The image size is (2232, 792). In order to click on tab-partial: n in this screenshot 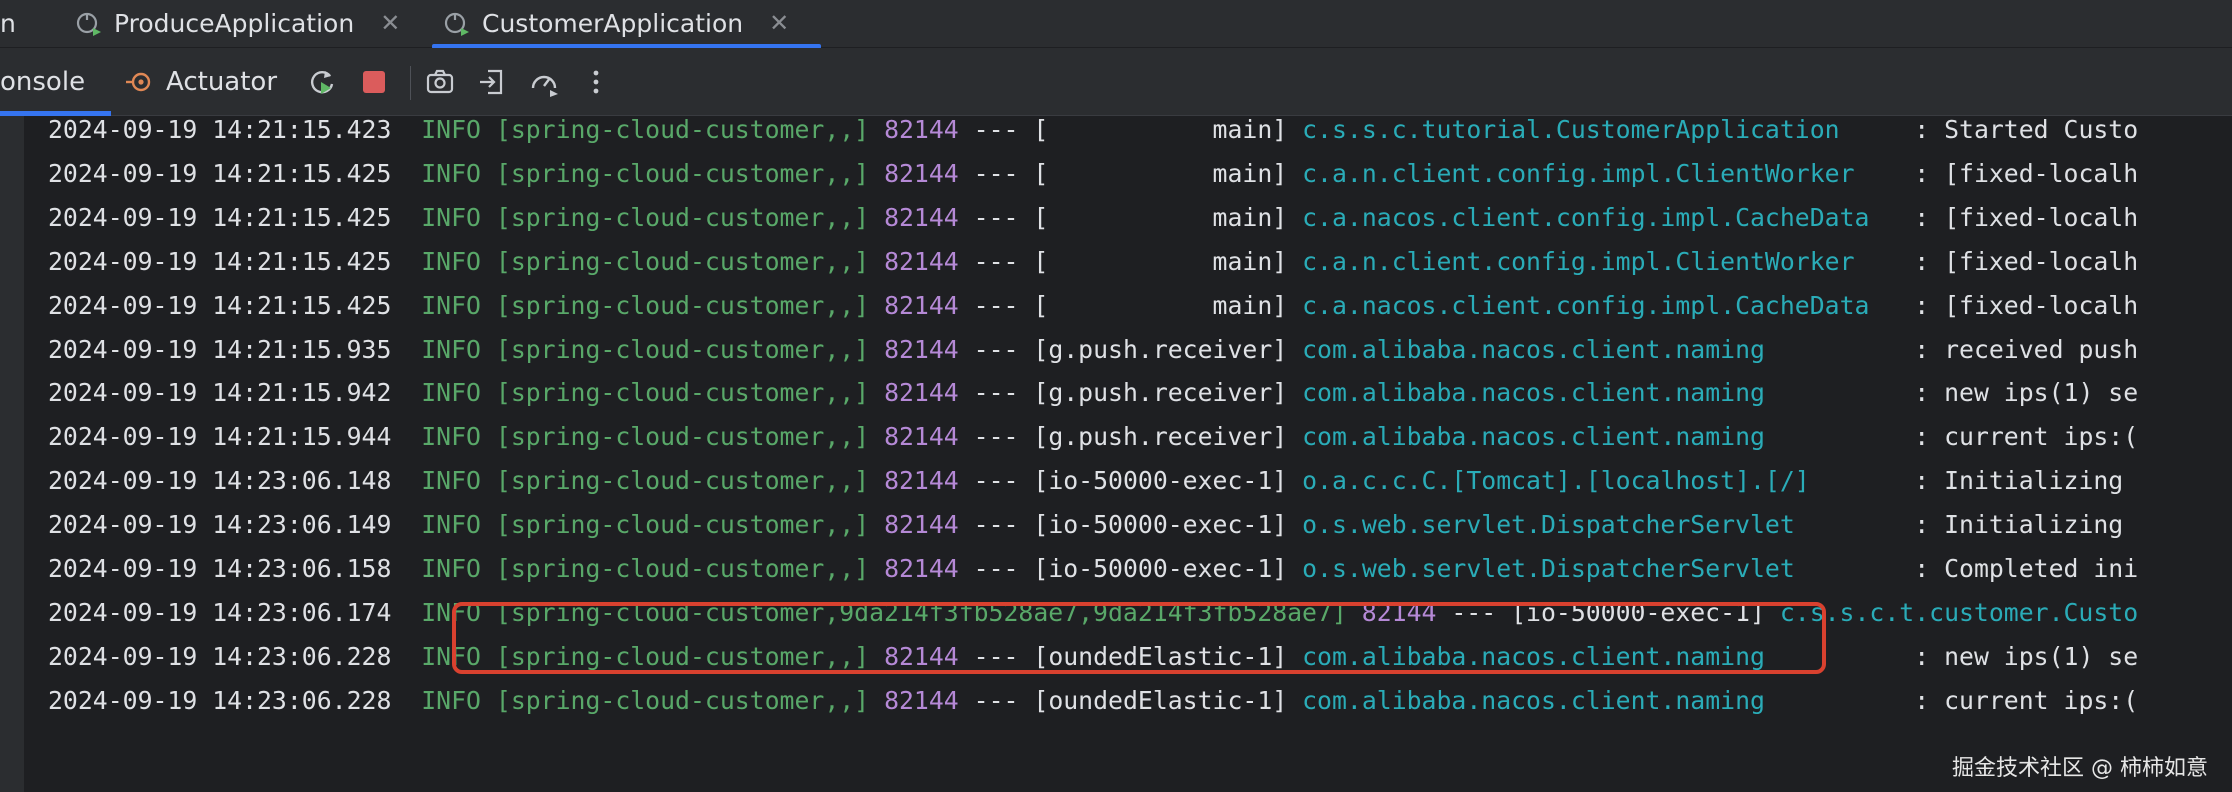, I will do `click(8, 23)`.